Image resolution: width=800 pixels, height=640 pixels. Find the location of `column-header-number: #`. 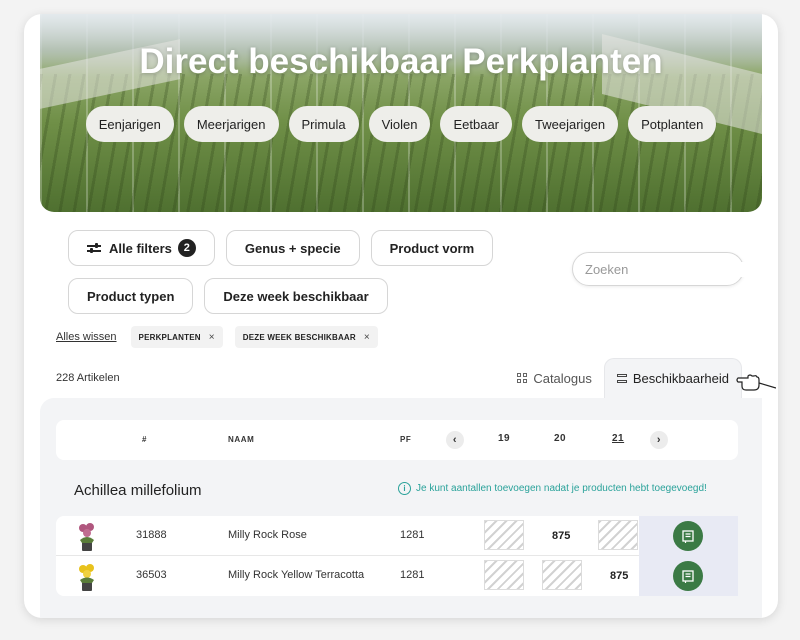

column-header-number: # is located at coordinates (145, 439).